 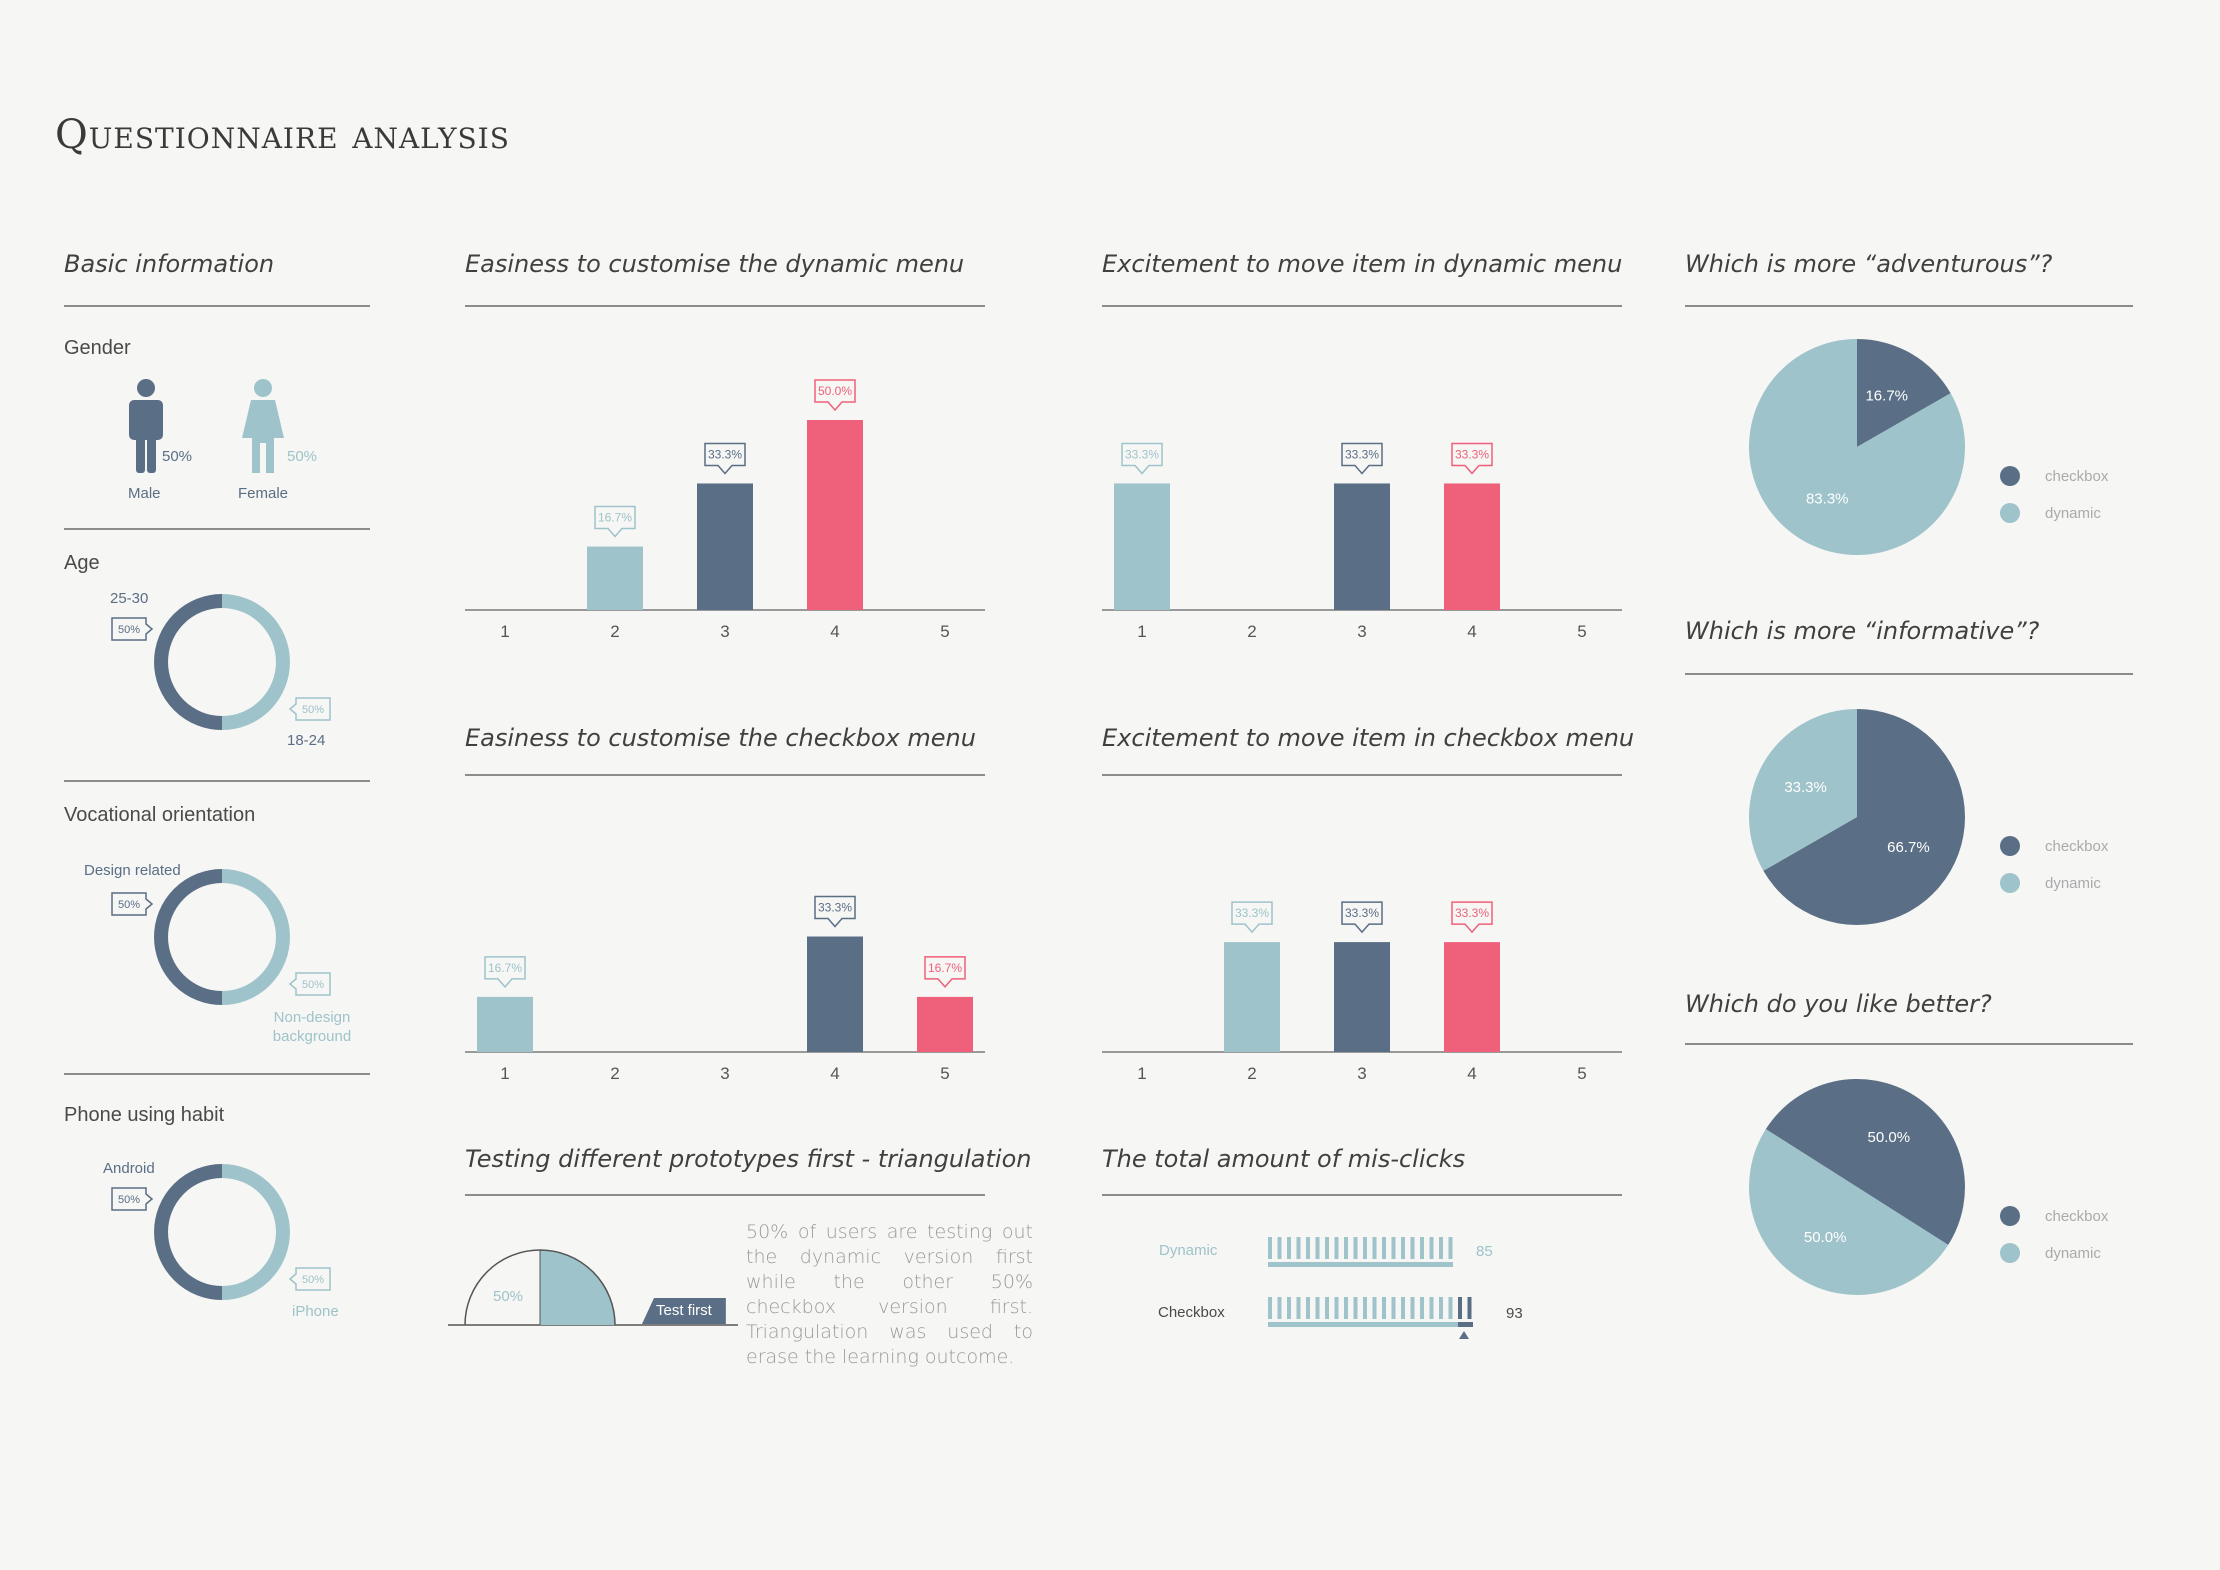 I want to click on svg-text: 16.7%, so click(x=945, y=968).